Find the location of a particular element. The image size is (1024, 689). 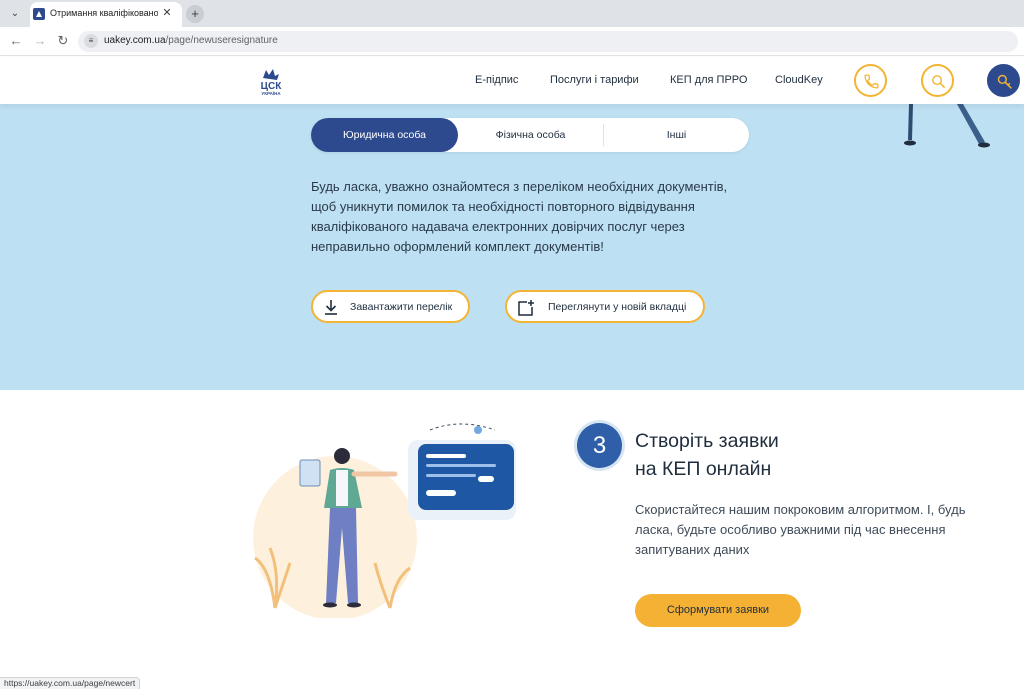

nav-e-signature: Е-підпис is located at coordinates (496, 80).